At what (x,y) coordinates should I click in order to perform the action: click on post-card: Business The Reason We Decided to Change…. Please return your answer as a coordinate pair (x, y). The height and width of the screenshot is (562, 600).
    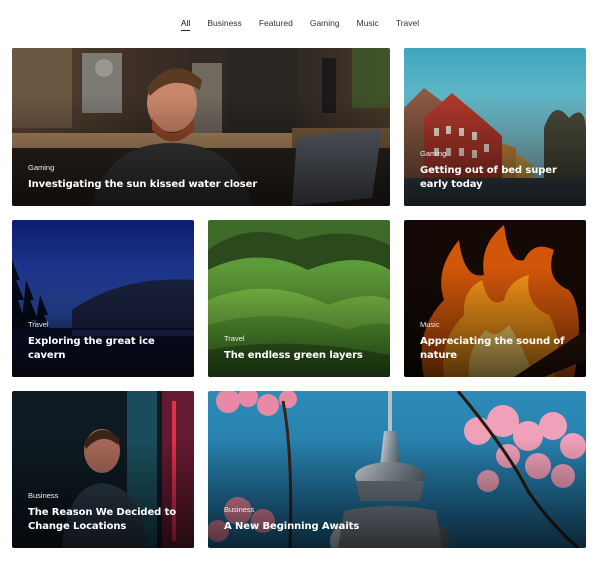
    Looking at the image, I should click on (103, 469).